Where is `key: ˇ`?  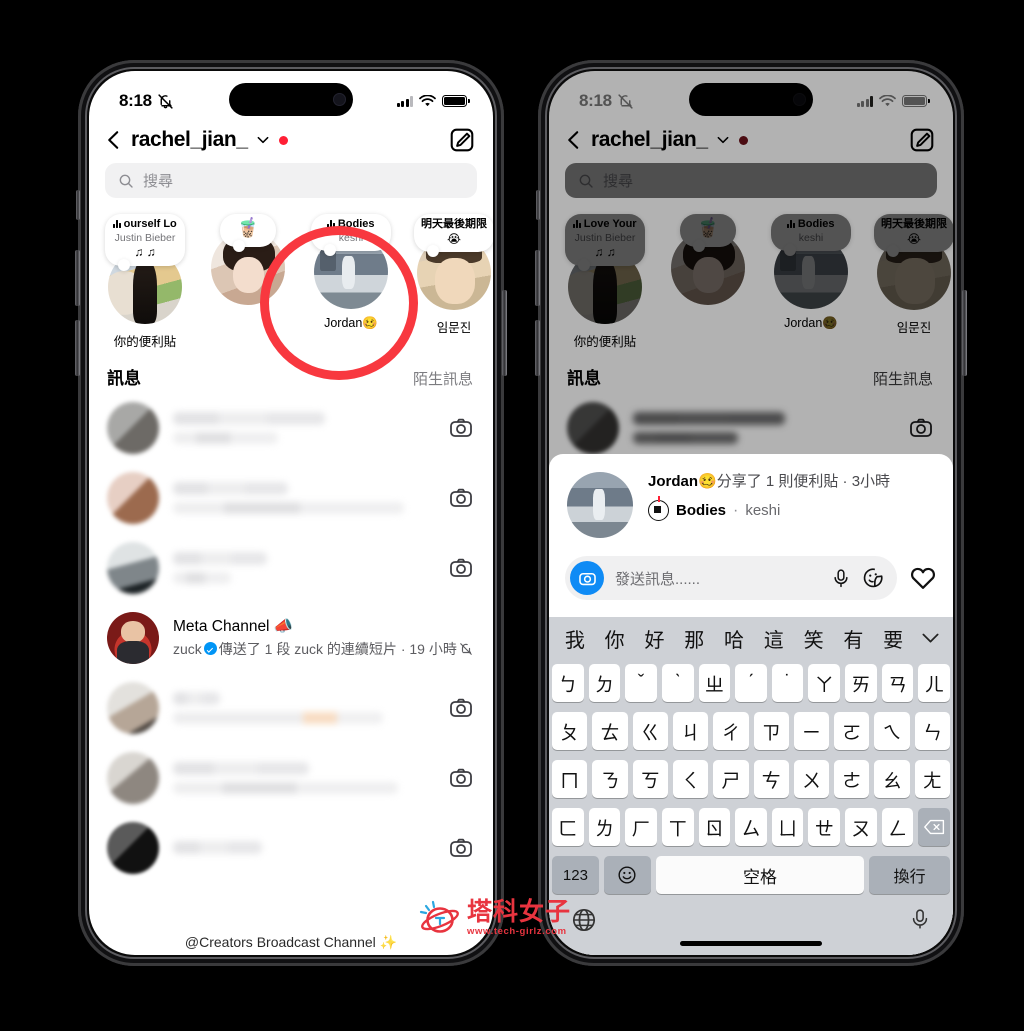
key: ˇ is located at coordinates (641, 683).